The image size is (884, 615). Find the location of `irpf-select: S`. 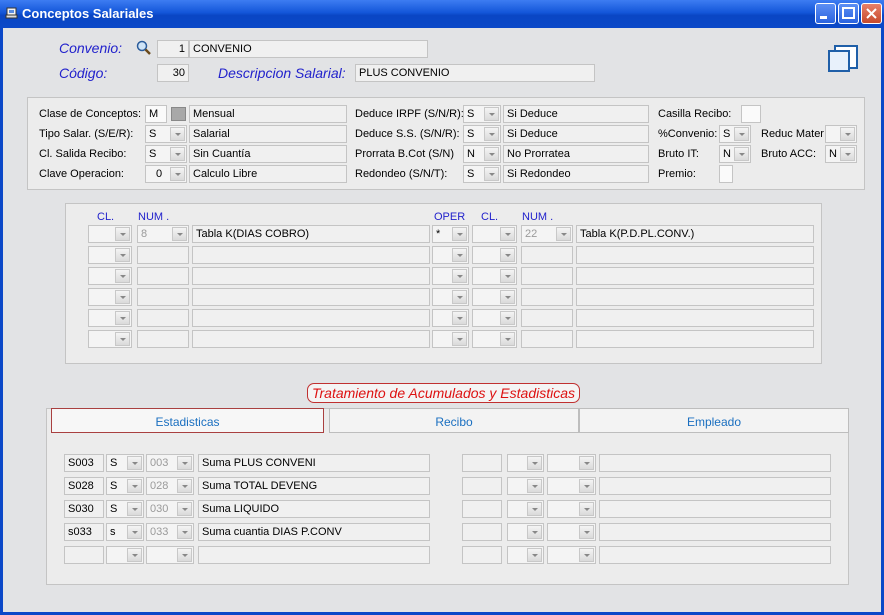

irpf-select: S is located at coordinates (482, 114).